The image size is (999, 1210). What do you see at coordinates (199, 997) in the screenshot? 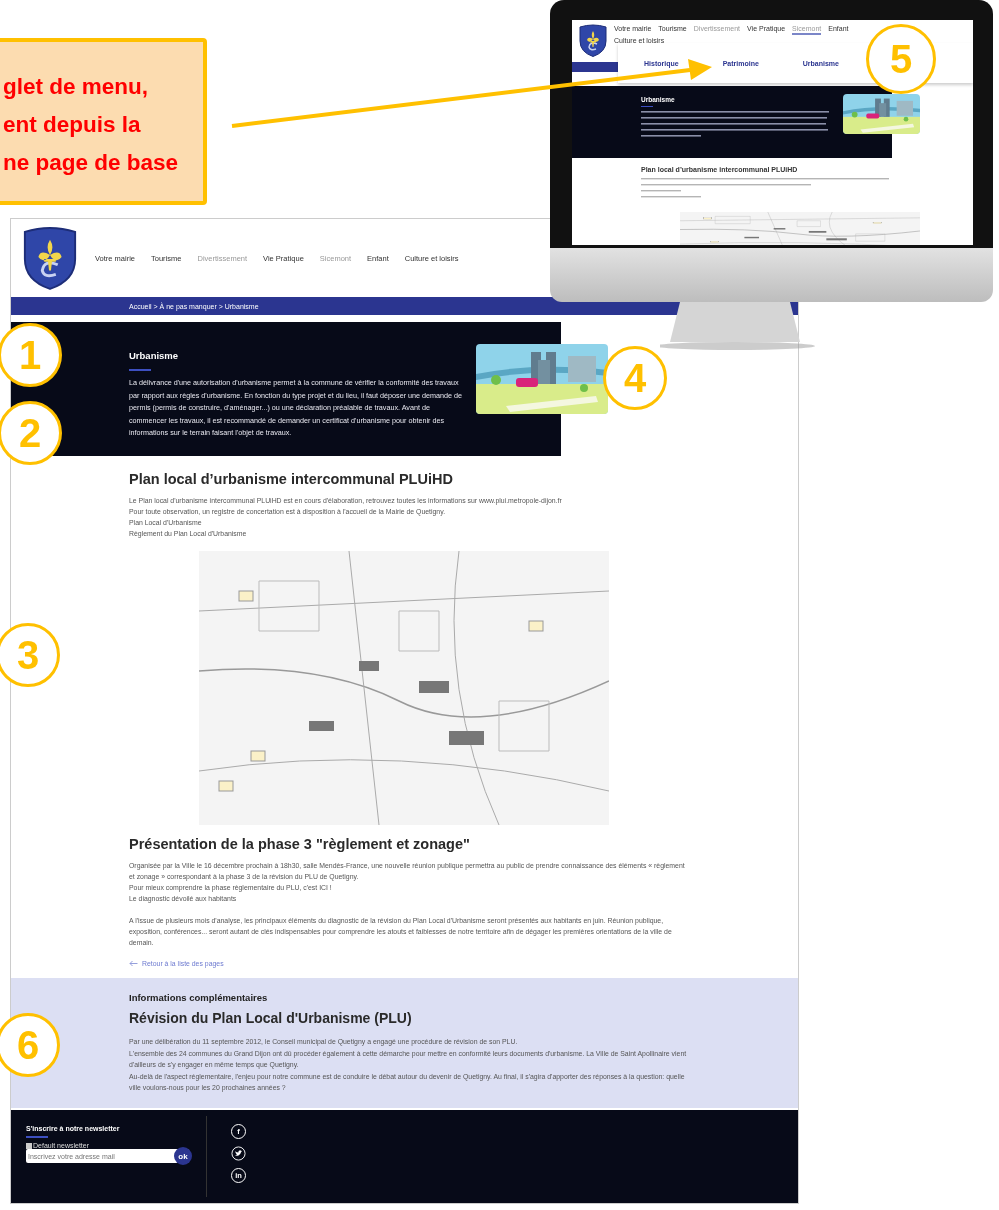
I see `info-kicker: Informations complémentaires` at bounding box center [199, 997].